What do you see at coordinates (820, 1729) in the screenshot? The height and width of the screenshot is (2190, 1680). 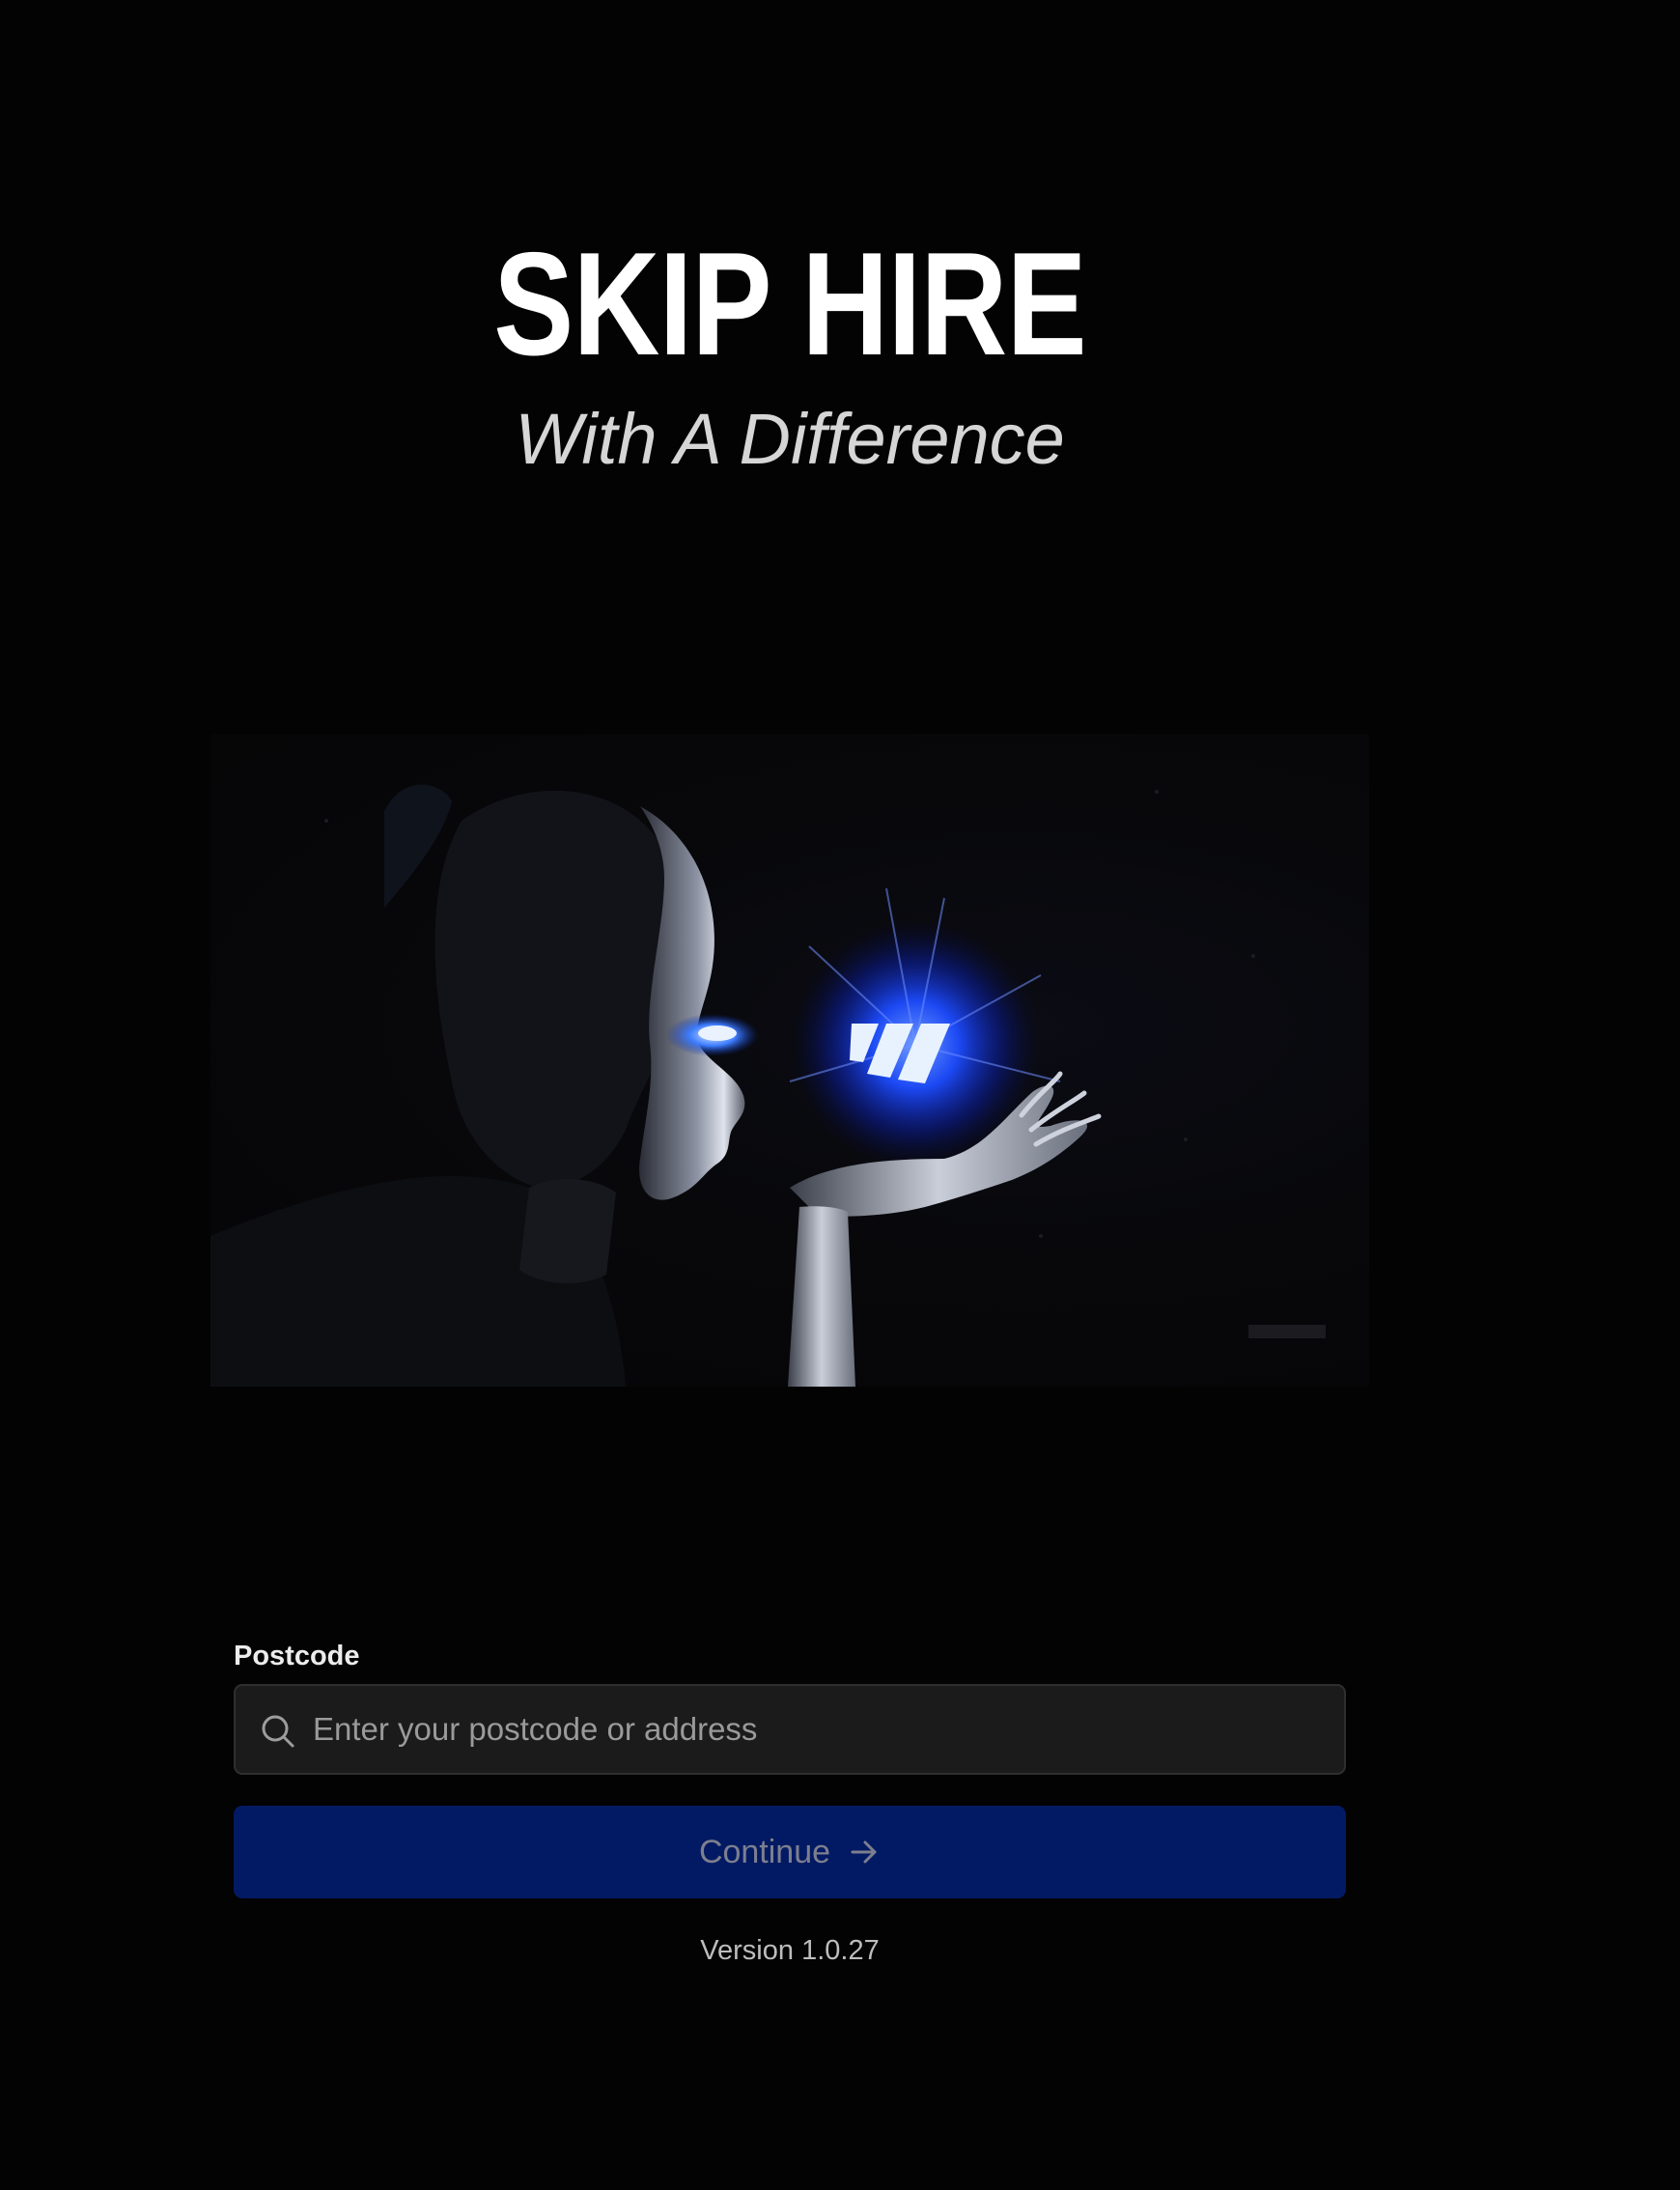 I see `postcode-search-input` at bounding box center [820, 1729].